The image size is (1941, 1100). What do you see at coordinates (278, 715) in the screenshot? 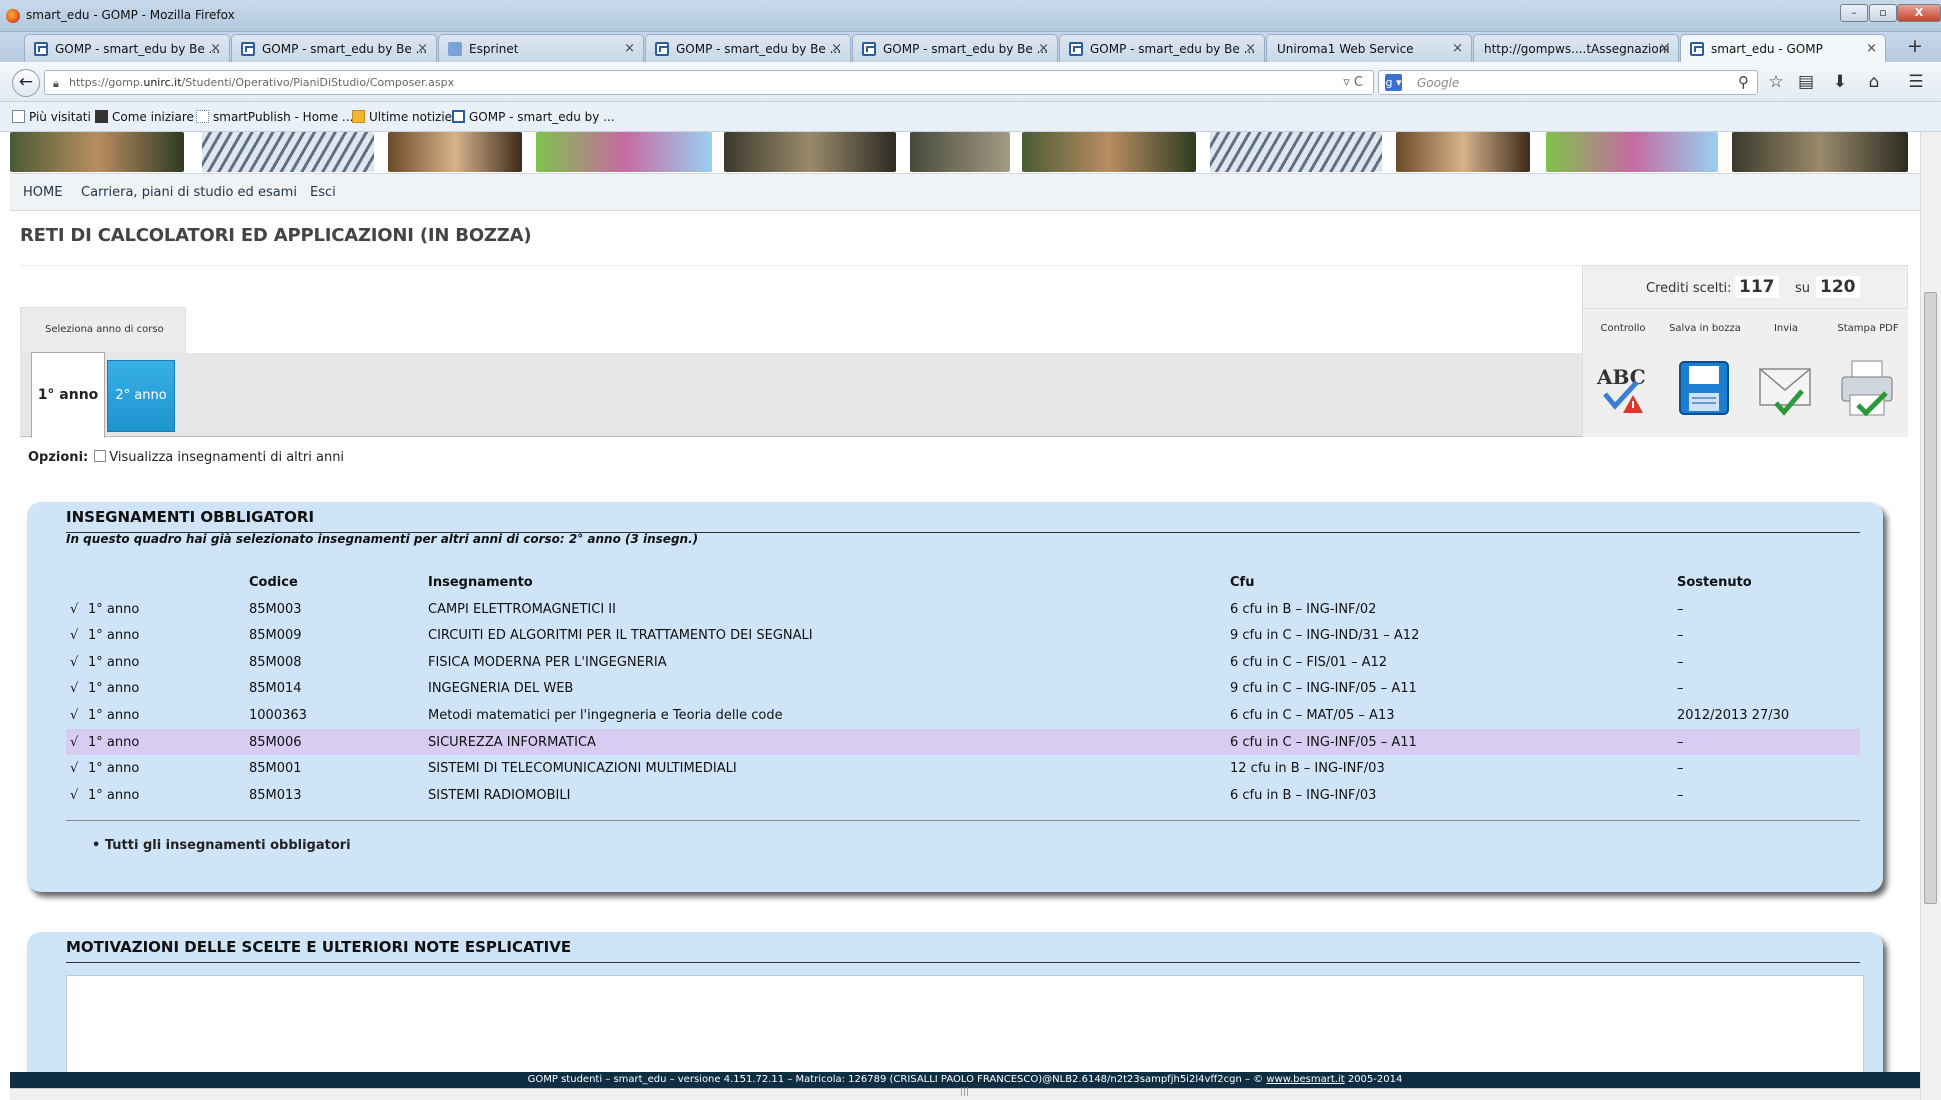
I see `cell-codice: 1000363` at bounding box center [278, 715].